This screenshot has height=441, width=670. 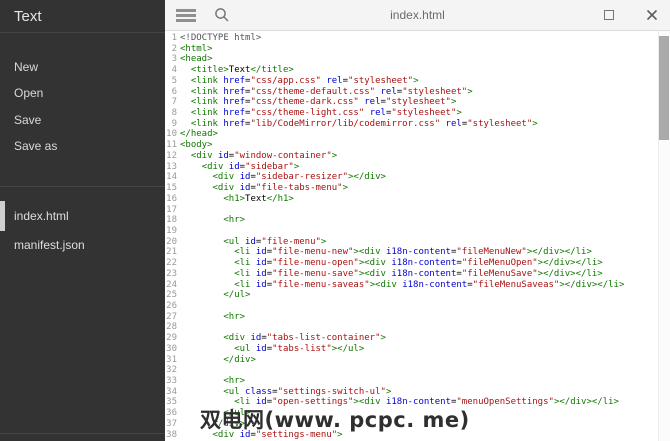 What do you see at coordinates (82, 146) in the screenshot?
I see `sidebar-item-save-as: Save as` at bounding box center [82, 146].